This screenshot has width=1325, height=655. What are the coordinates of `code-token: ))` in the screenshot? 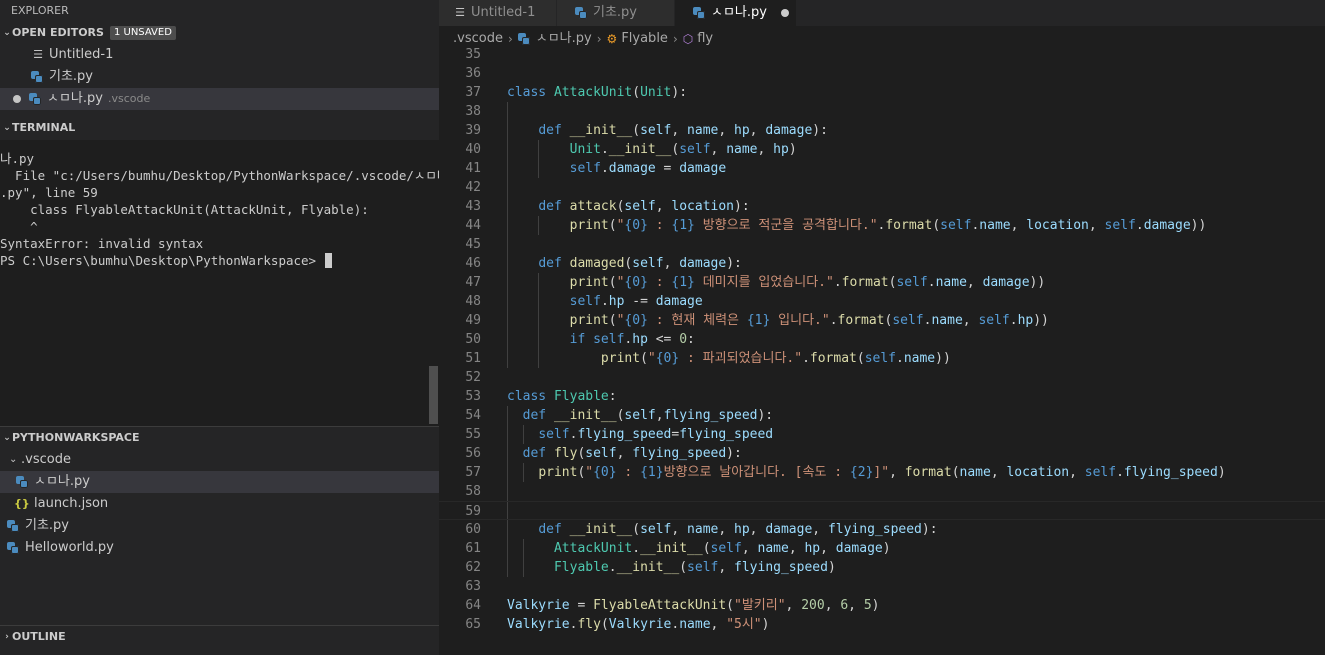 It's located at (1198, 225).